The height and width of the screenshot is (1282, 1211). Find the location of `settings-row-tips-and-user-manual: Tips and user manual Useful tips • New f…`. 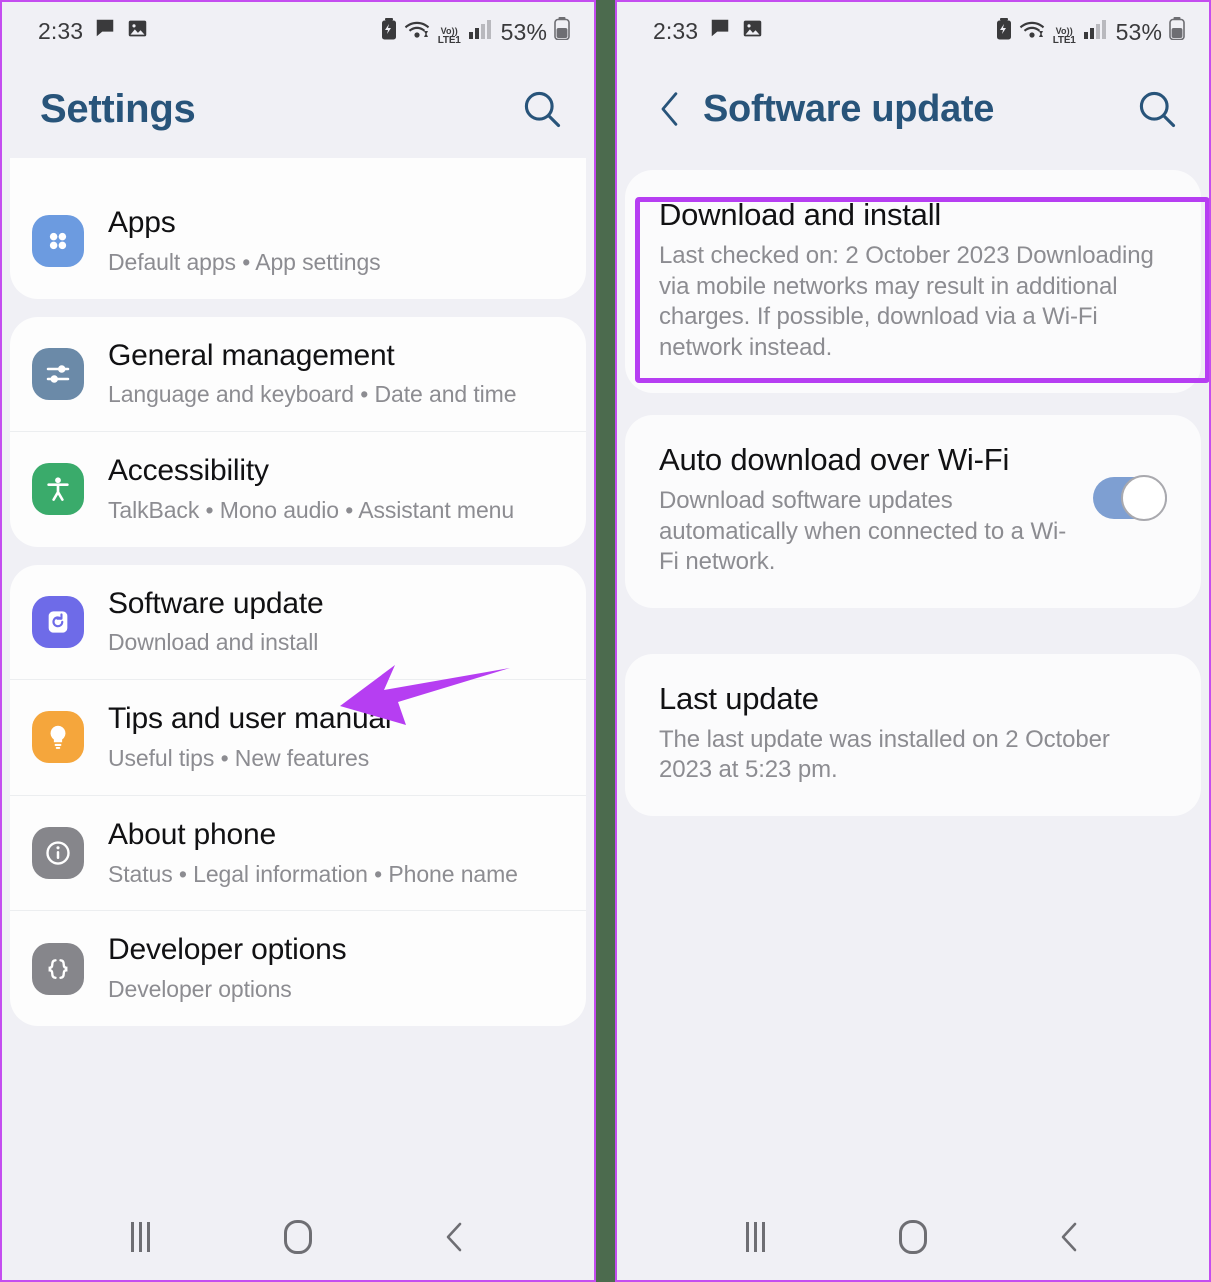

settings-row-tips-and-user-manual: Tips and user manual Useful tips • New f… is located at coordinates (298, 737).